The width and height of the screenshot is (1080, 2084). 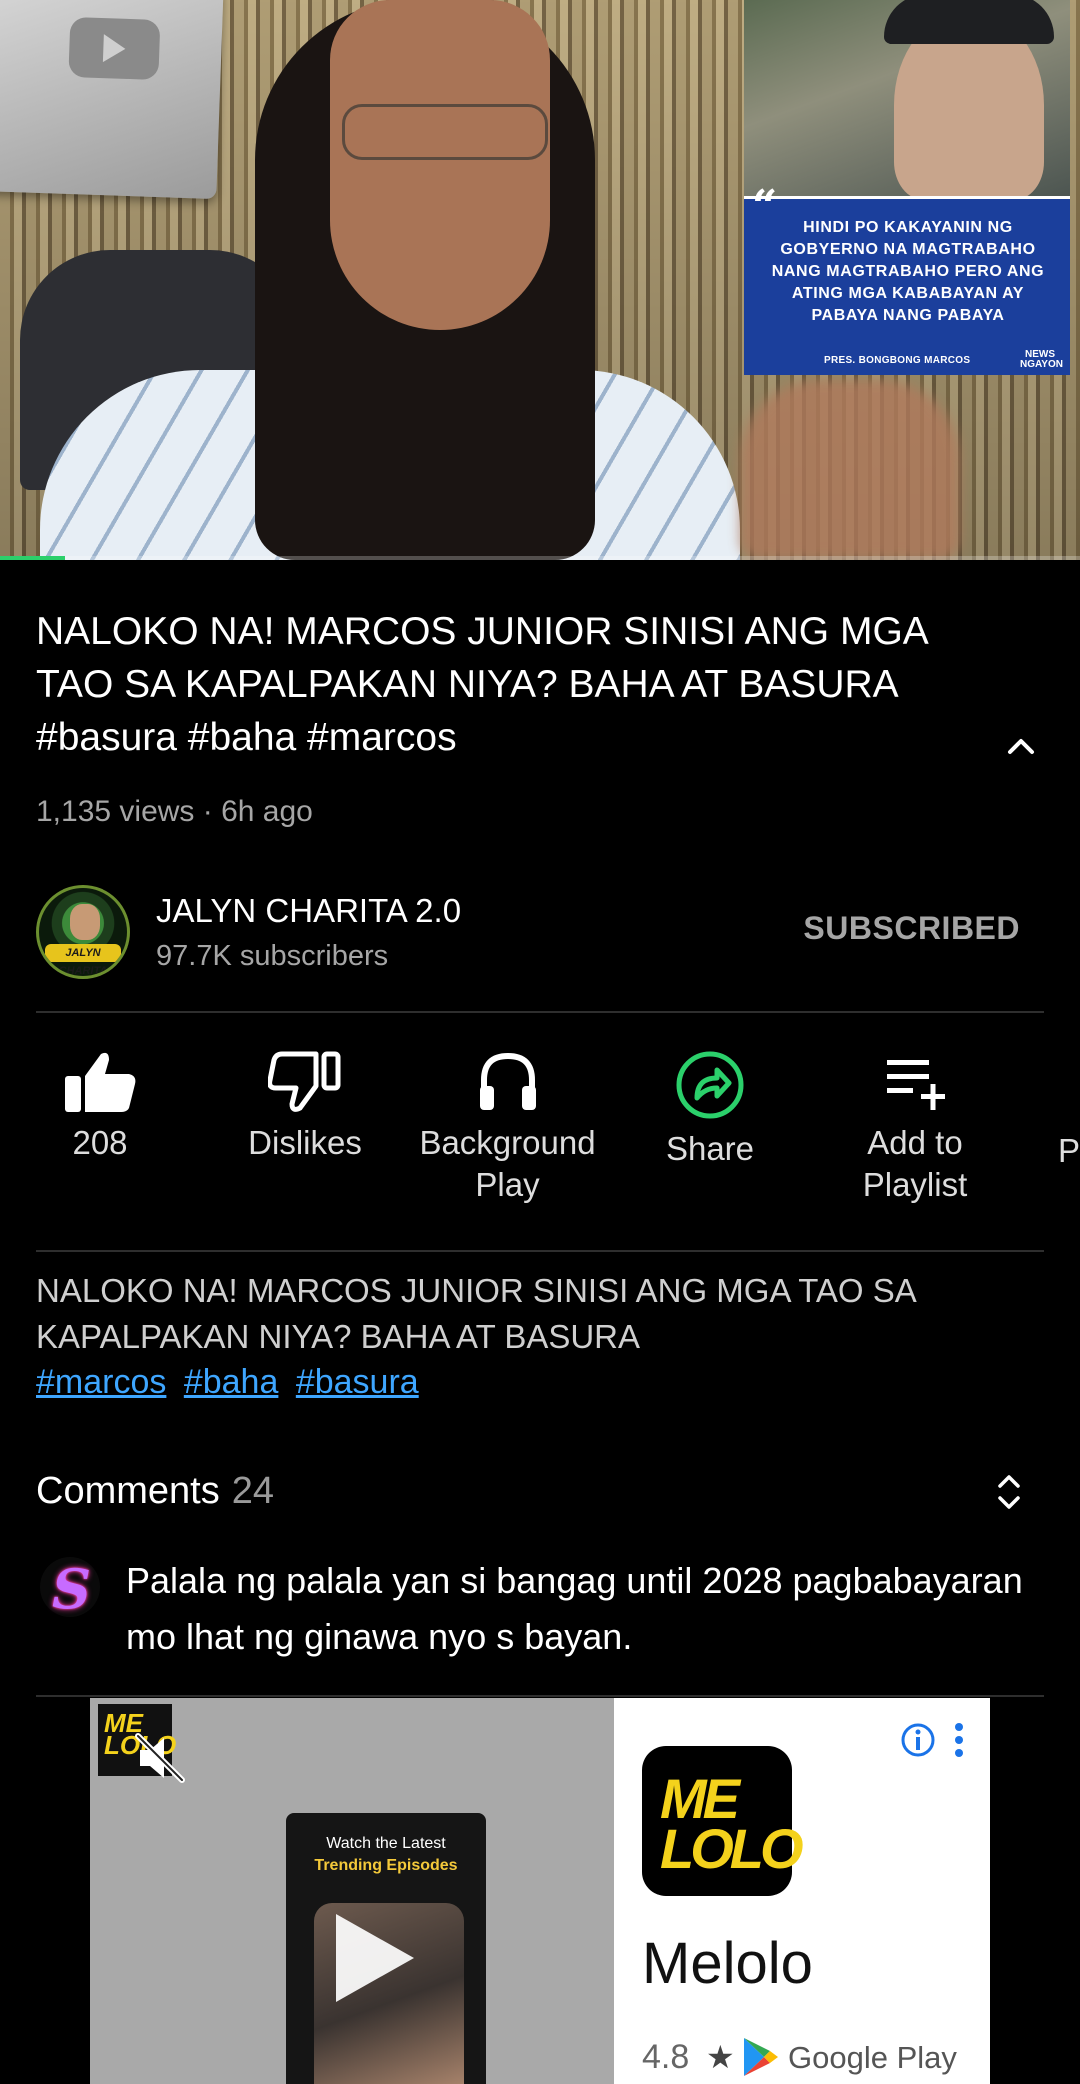 I want to click on ad-info-panel: ME LOLO Melolo 4.8 ★ Google Play, so click(x=802, y=1891).